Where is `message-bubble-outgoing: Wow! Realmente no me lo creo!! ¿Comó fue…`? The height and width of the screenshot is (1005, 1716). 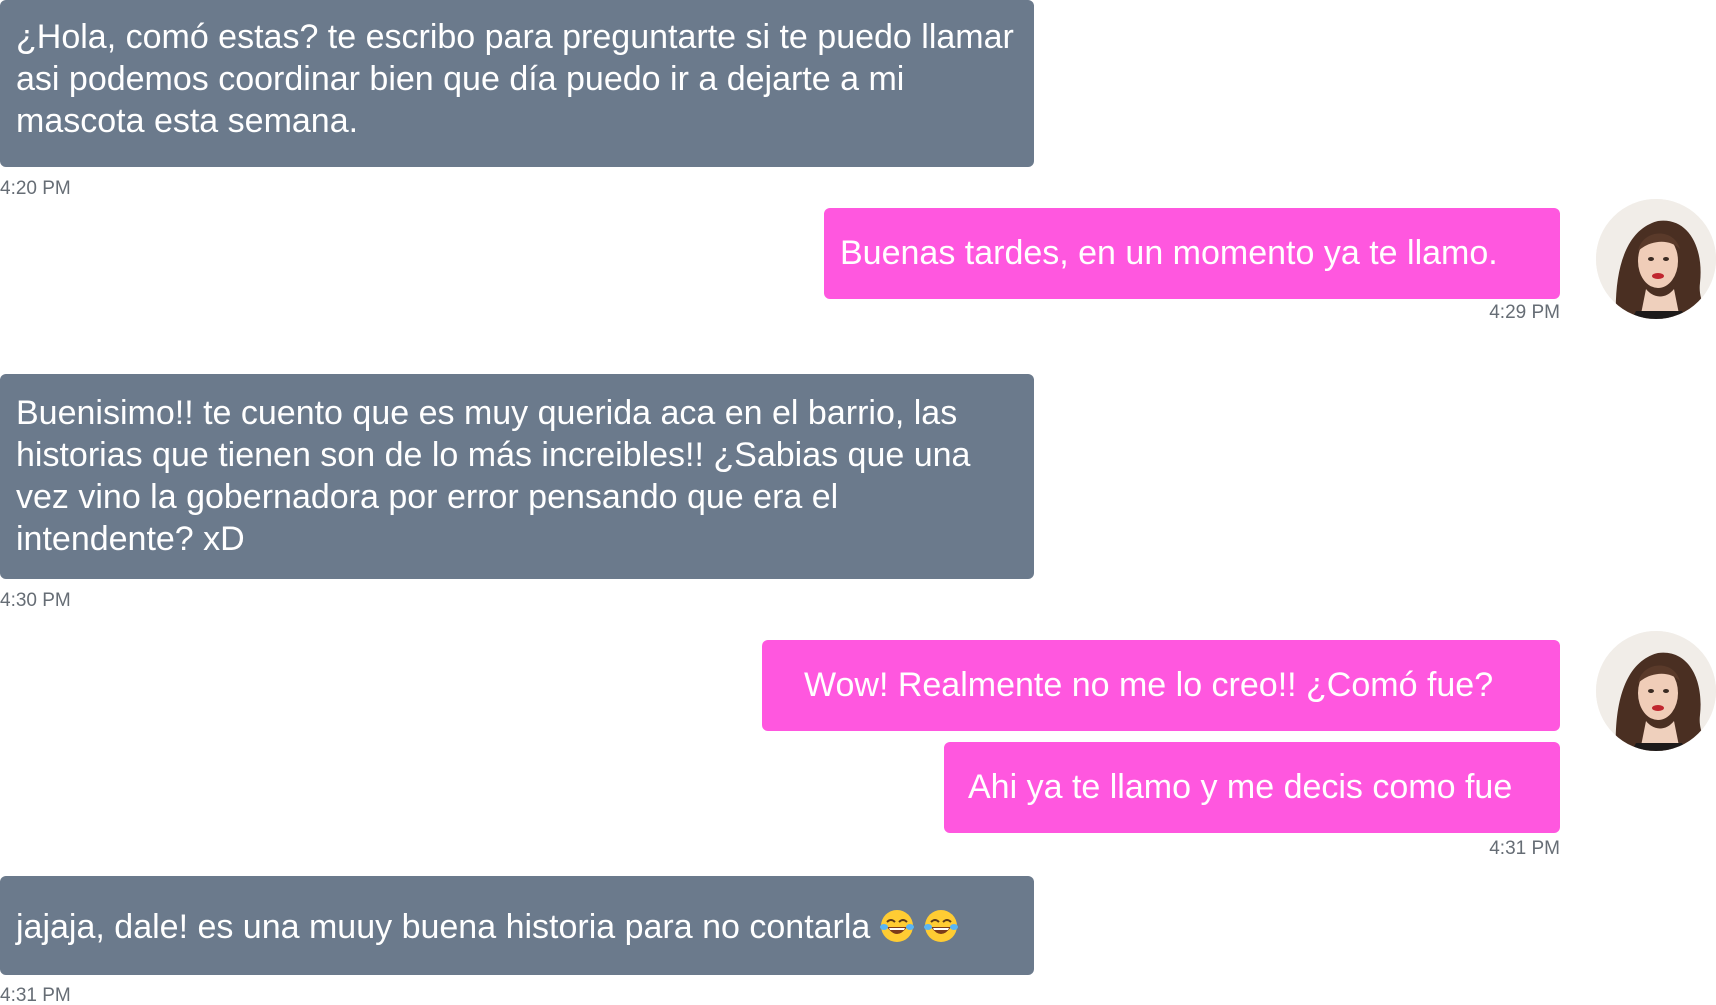
message-bubble-outgoing: Wow! Realmente no me lo creo!! ¿Comó fue… is located at coordinates (1161, 685).